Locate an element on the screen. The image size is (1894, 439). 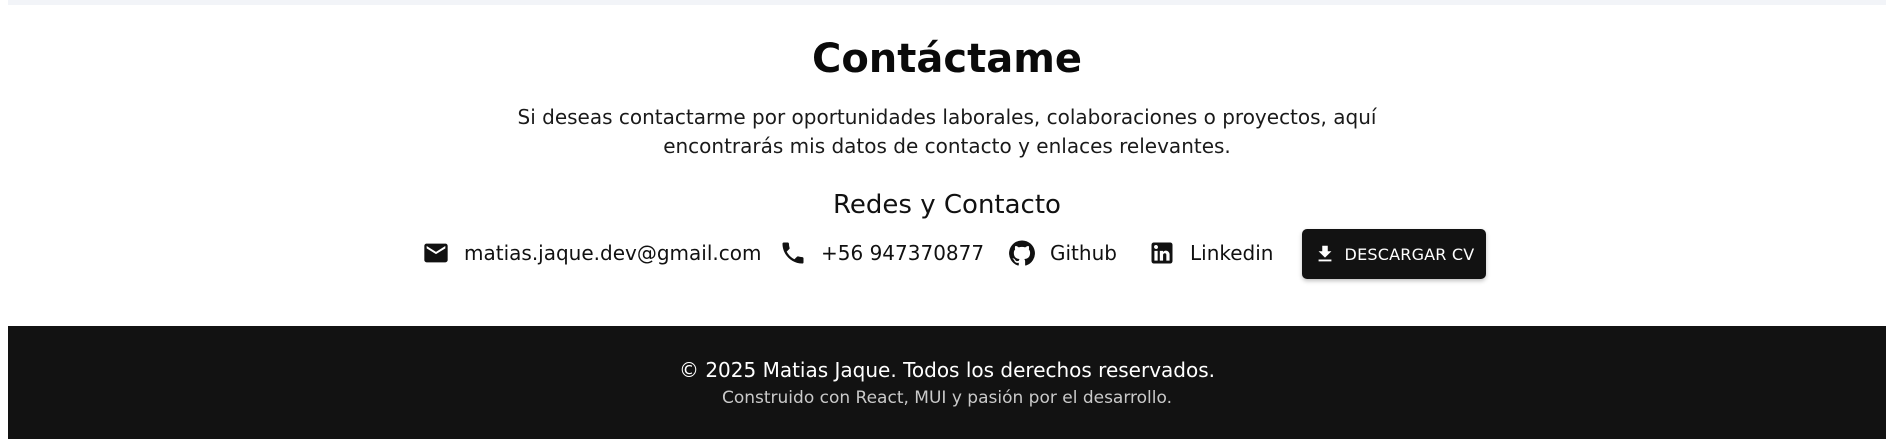
contact-subtitle: Redes y Contacto is located at coordinates (947, 205).